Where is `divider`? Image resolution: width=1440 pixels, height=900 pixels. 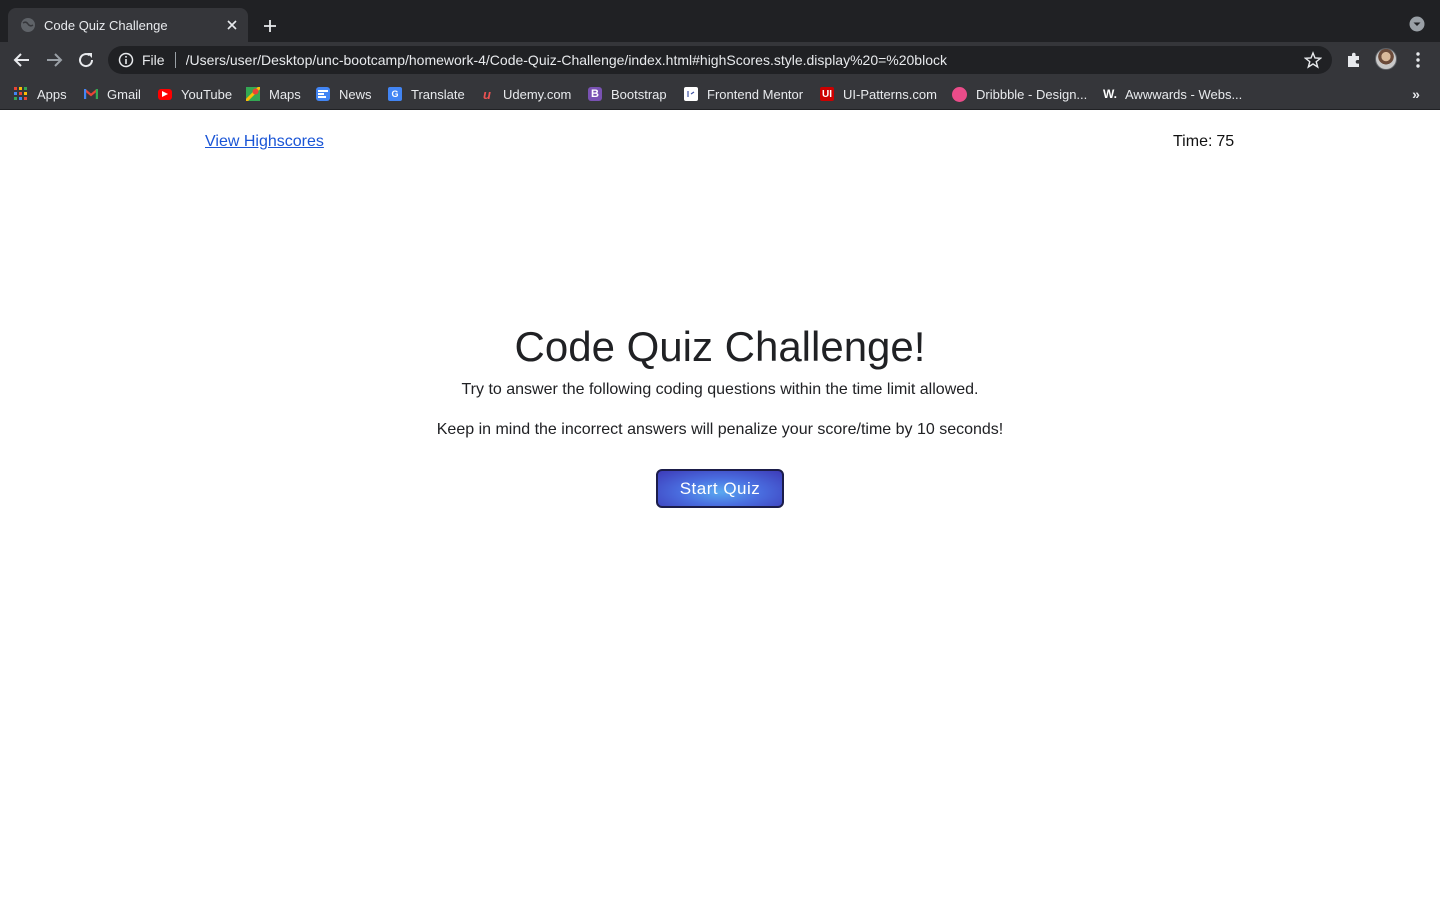
divider is located at coordinates (175, 60).